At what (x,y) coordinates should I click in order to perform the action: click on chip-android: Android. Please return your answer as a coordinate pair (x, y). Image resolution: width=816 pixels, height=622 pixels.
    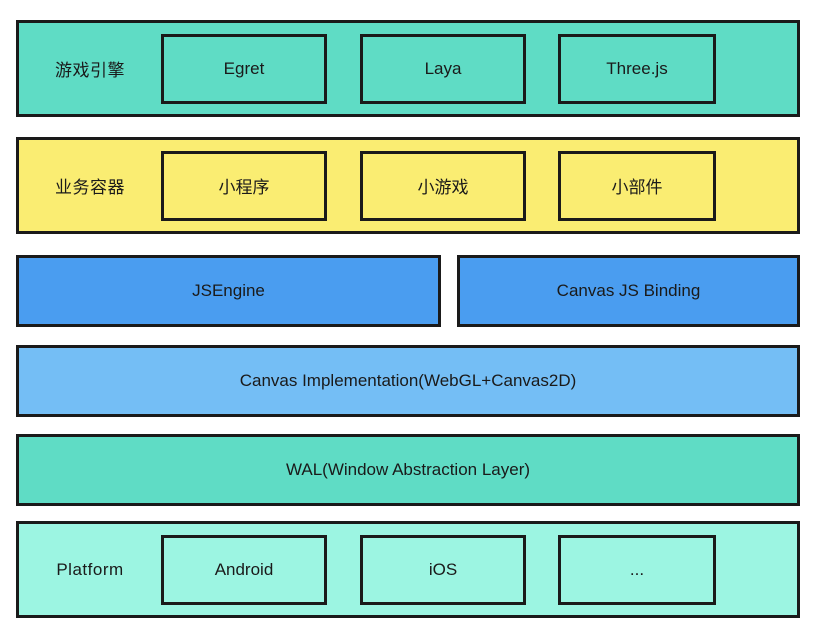
    Looking at the image, I should click on (244, 569).